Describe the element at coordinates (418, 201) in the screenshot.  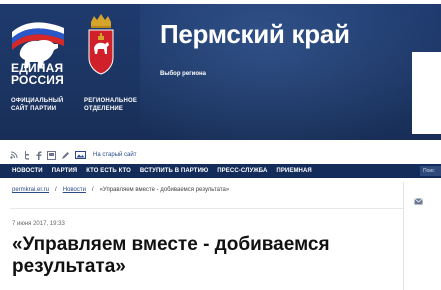
I see `mail-icon` at that location.